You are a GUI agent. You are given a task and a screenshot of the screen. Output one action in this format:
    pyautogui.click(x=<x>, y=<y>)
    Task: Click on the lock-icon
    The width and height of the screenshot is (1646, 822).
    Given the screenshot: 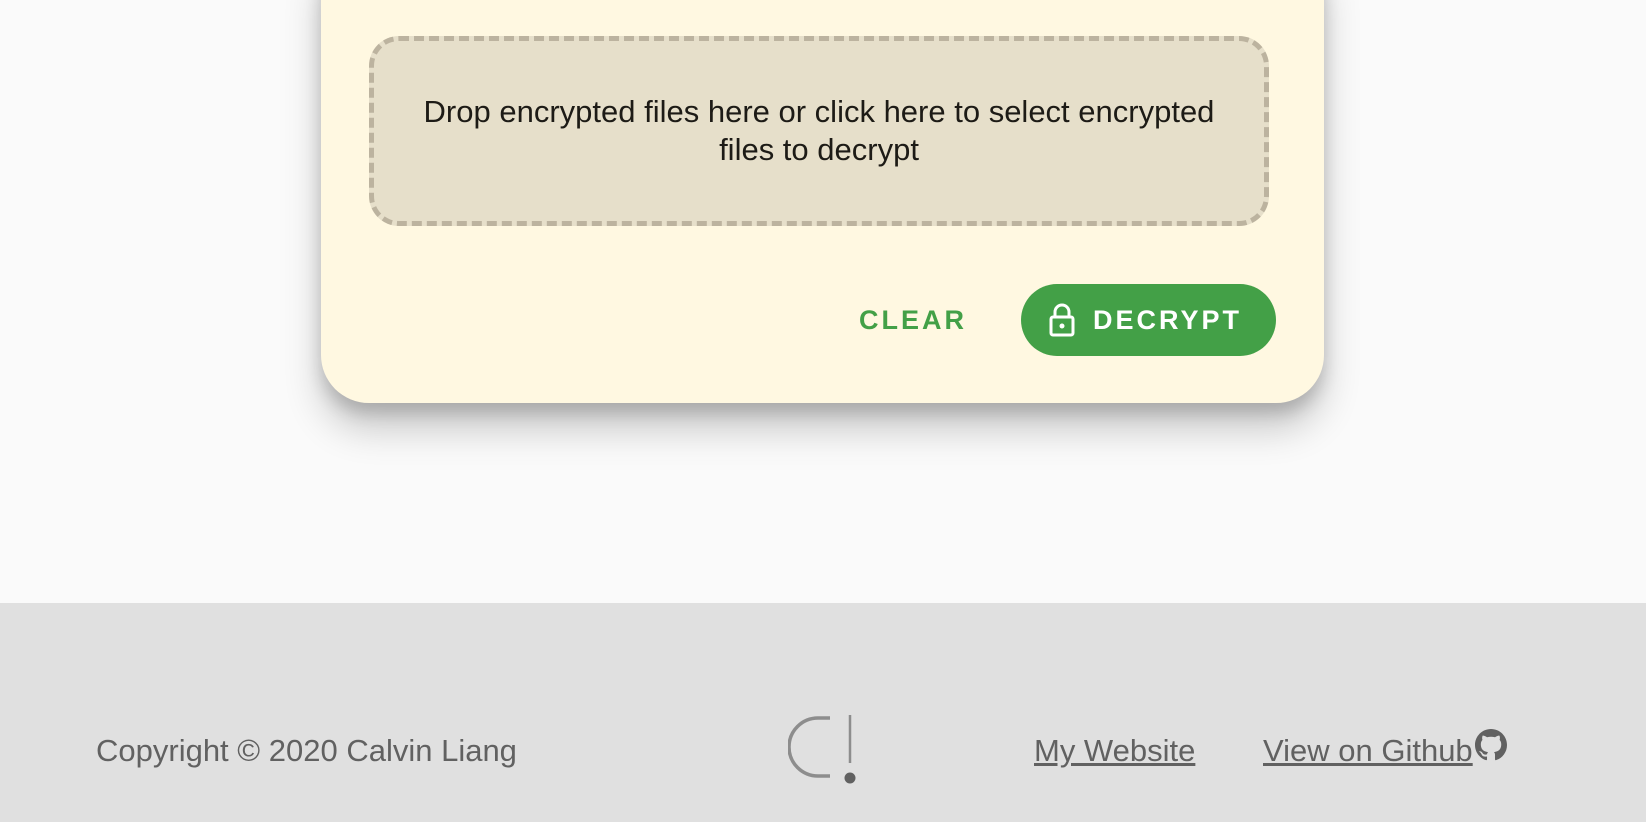 What is the action you would take?
    pyautogui.click(x=1062, y=320)
    